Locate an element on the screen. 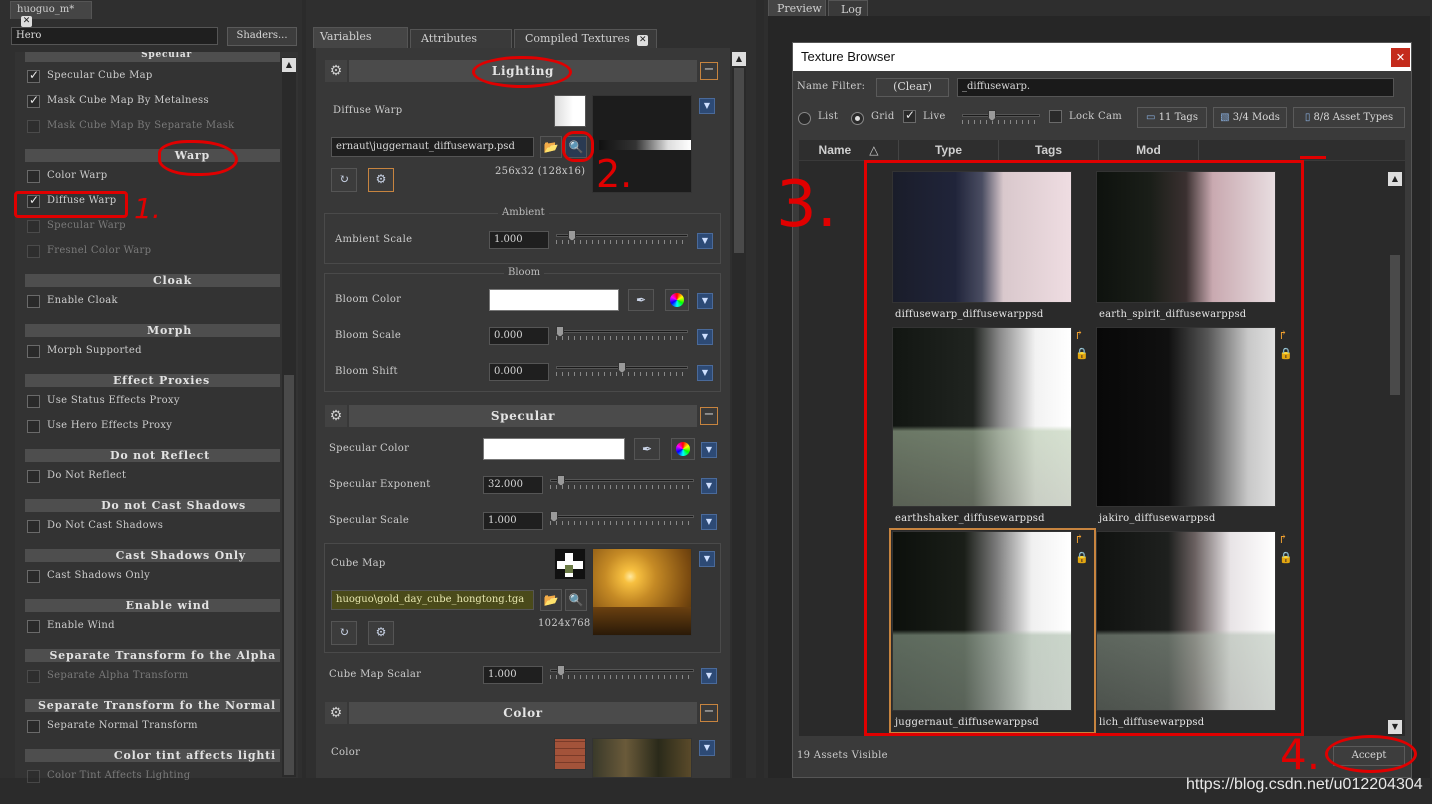 This screenshot has width=1432, height=804. option-1-checkbox is located at coordinates (33, 100).